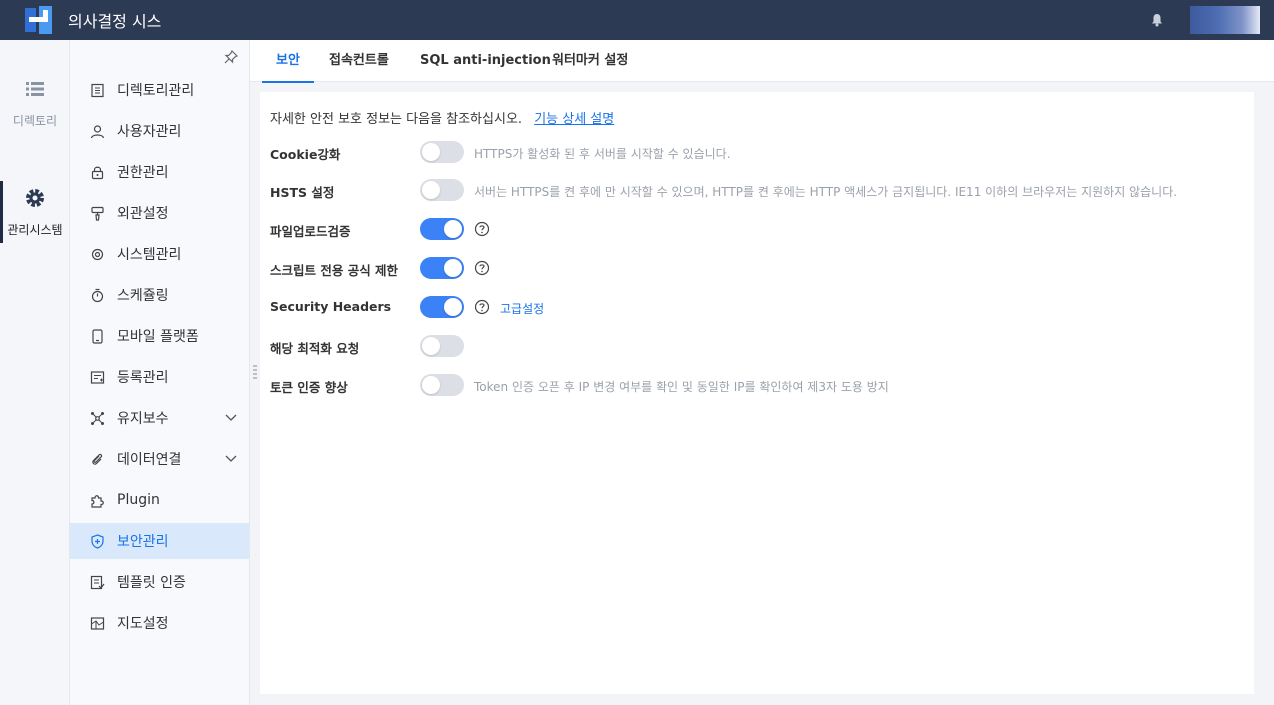 The image size is (1274, 705). I want to click on info-text: 자세한 안전 보호 정보는 다음을 참조하십시오., so click(396, 119).